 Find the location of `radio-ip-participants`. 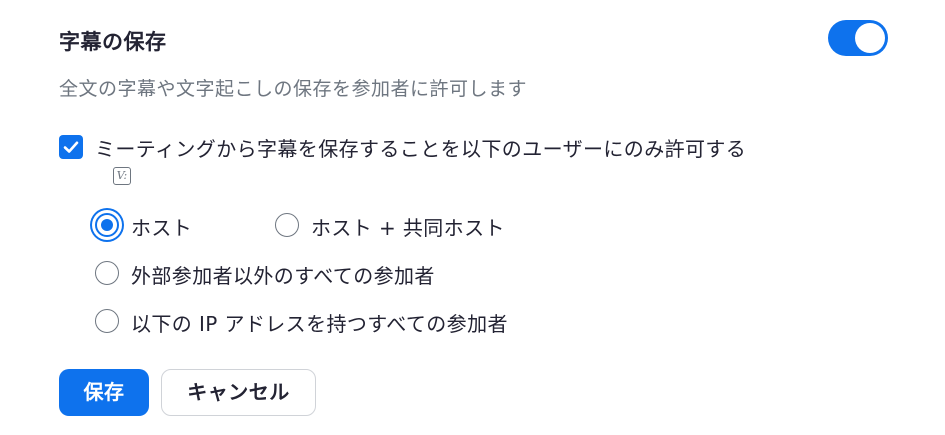

radio-ip-participants is located at coordinates (107, 321).